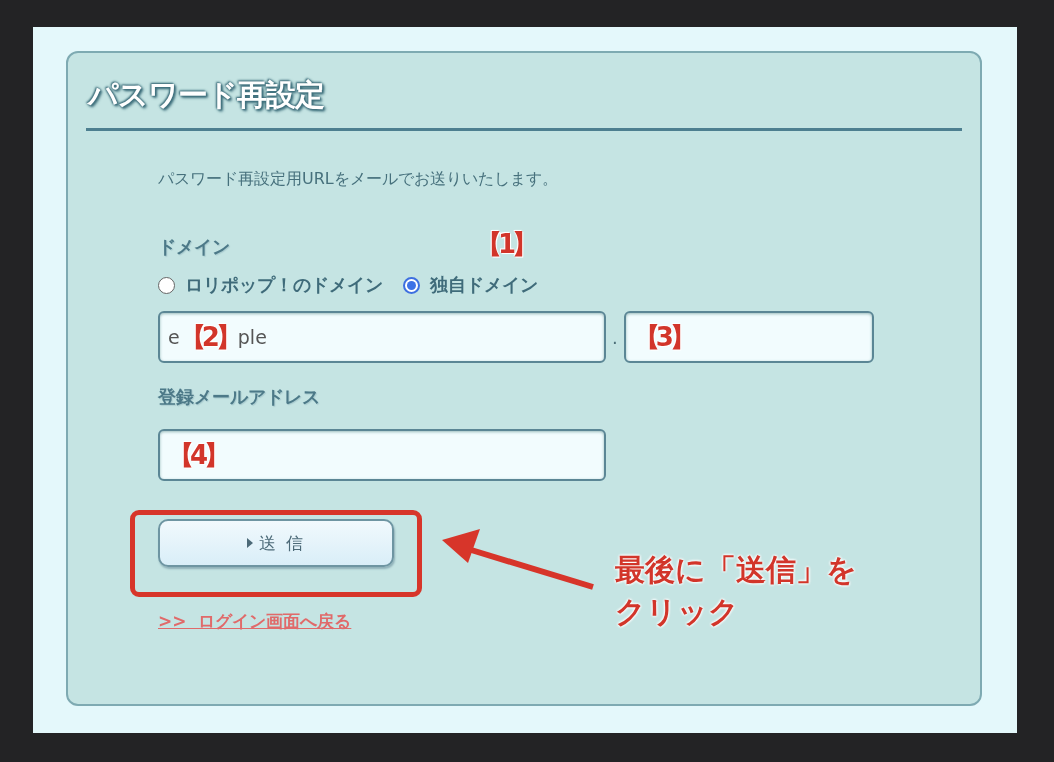  What do you see at coordinates (270, 285) in the screenshot?
I see `radio-option: ロリポップ！のドメイン` at bounding box center [270, 285].